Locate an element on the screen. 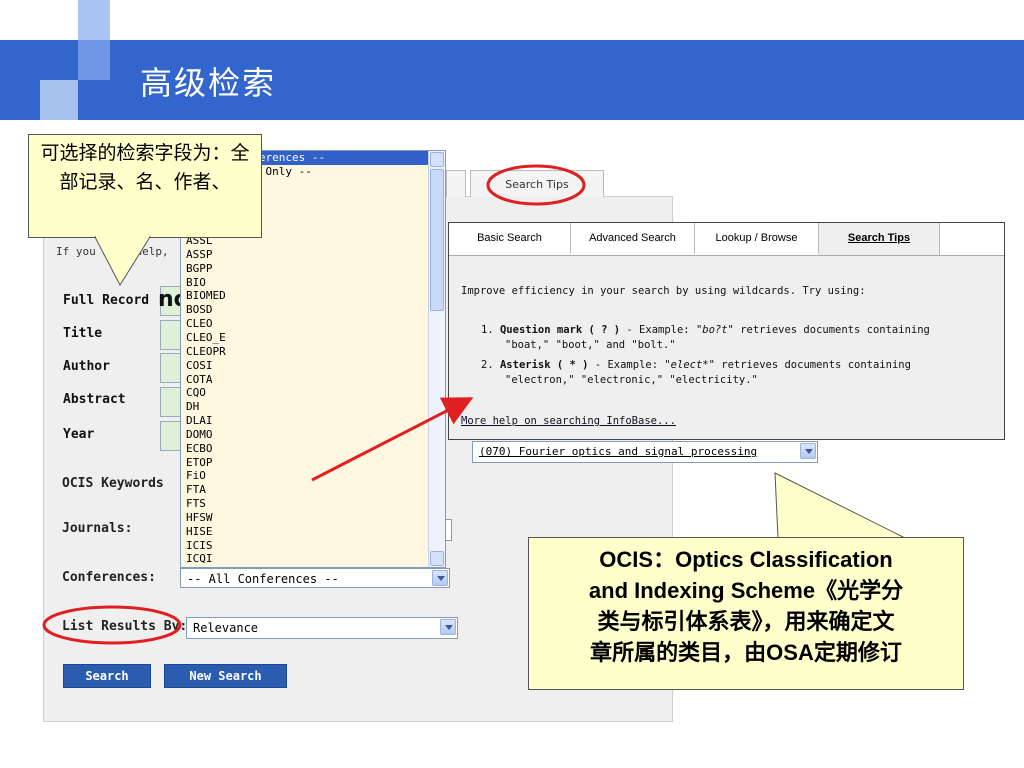  highlight-ellipse-search-tips is located at coordinates (536, 185).